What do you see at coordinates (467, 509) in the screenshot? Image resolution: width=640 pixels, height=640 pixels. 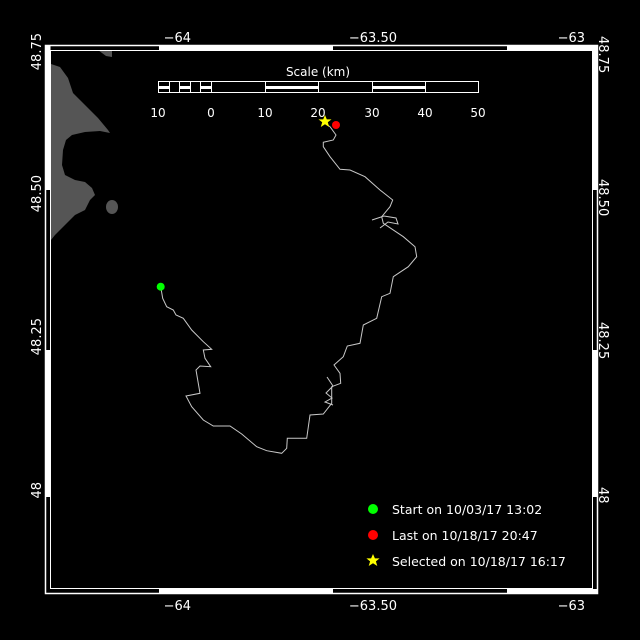 I see `start-legend-label: Start on 10/03/17 13:02` at bounding box center [467, 509].